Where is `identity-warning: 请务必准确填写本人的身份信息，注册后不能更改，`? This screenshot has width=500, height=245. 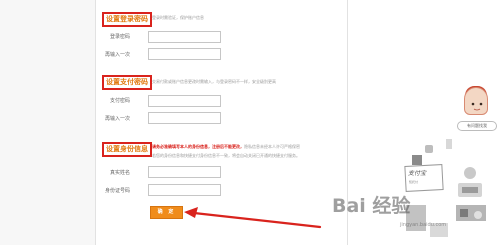 identity-warning: 请务必准确填写本人的身份信息，注册后不能更改， is located at coordinates (198, 146).